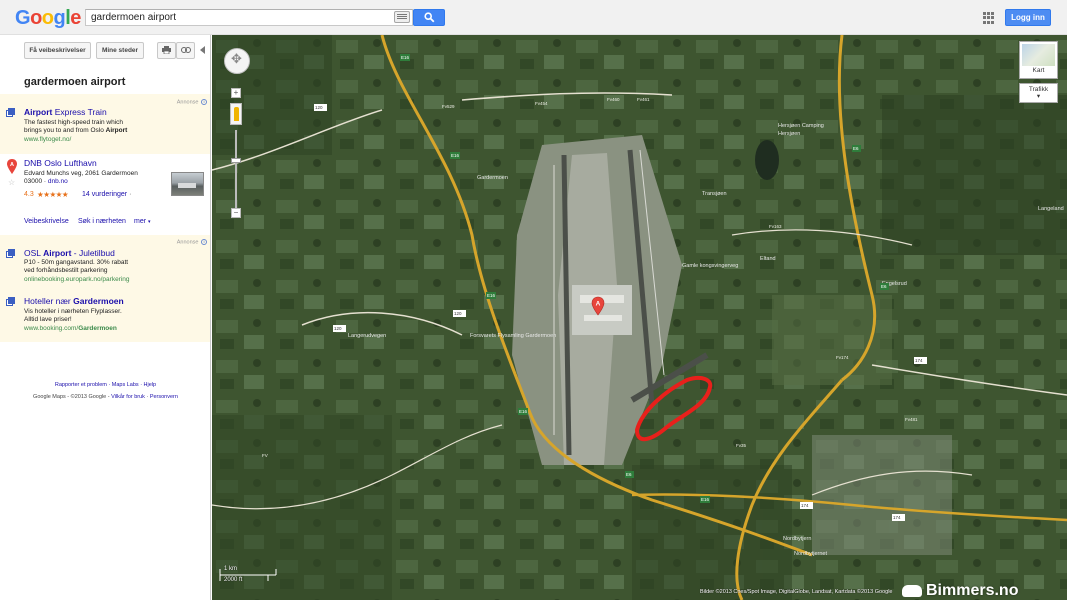 This screenshot has height=600, width=1067. What do you see at coordinates (248, 574) in the screenshot?
I see `scale-bar: 1 km 2000 ft` at bounding box center [248, 574].